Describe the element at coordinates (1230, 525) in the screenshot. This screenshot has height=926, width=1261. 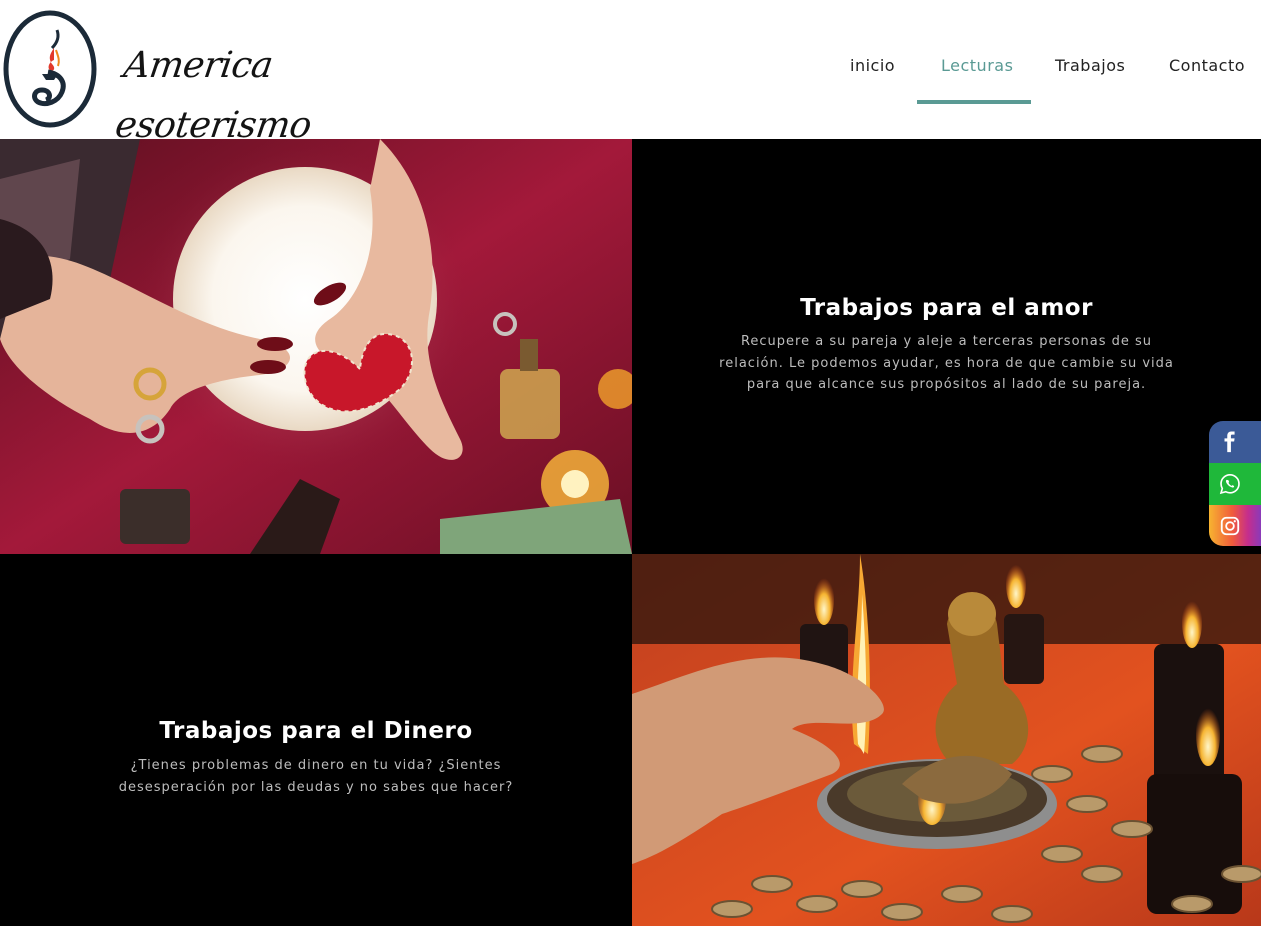
I see `instagram-icon` at that location.